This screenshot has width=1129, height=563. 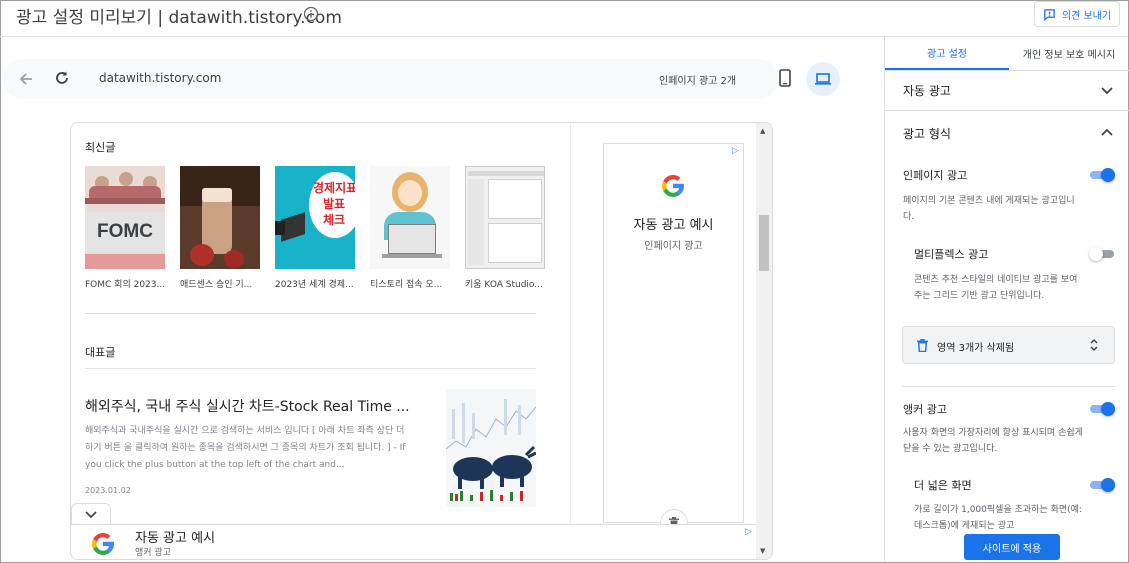 What do you see at coordinates (1102, 409) in the screenshot?
I see `anchor-ads-toggle` at bounding box center [1102, 409].